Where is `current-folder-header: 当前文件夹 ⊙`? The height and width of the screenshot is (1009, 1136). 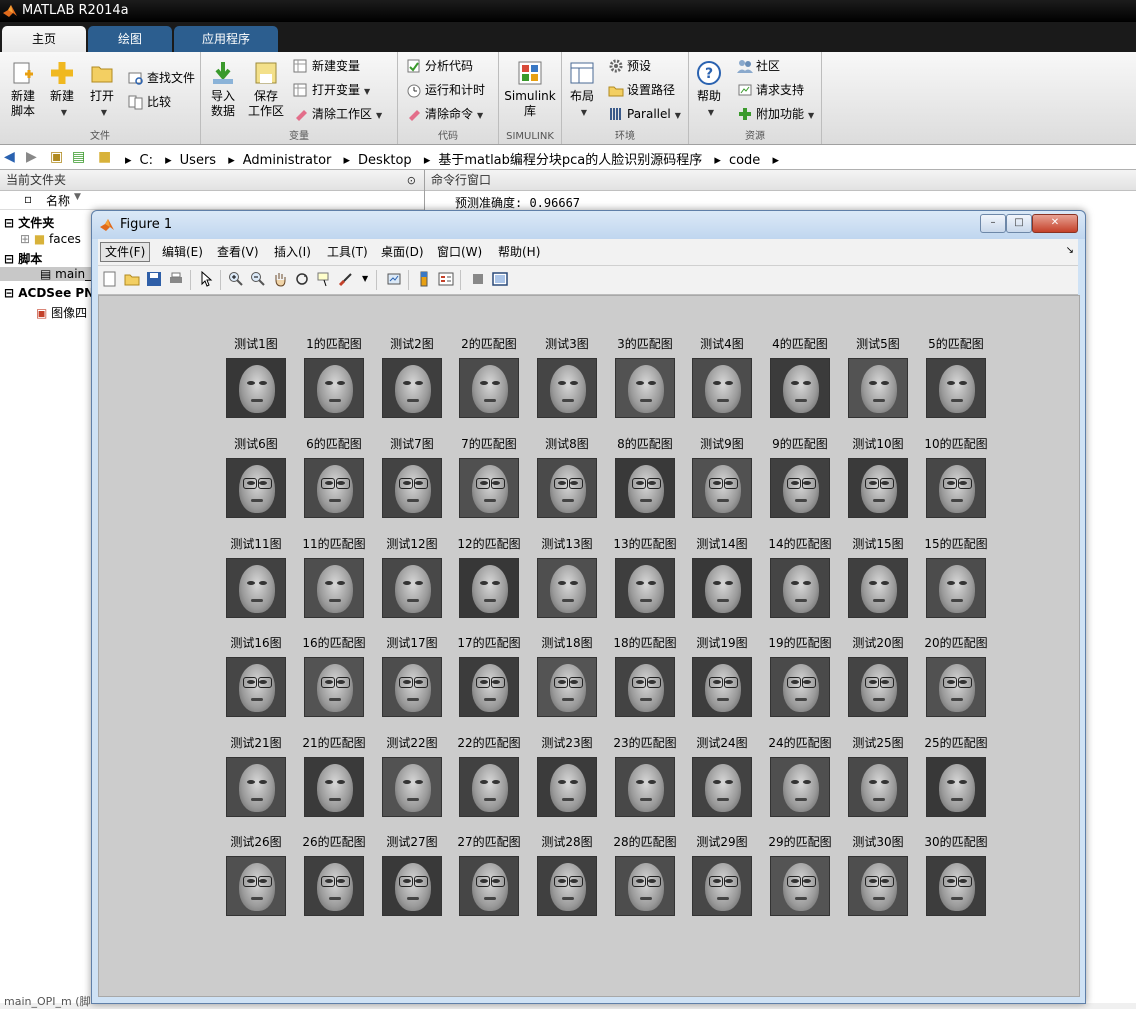
current-folder-header: 当前文件夹 ⊙ is located at coordinates (212, 180).